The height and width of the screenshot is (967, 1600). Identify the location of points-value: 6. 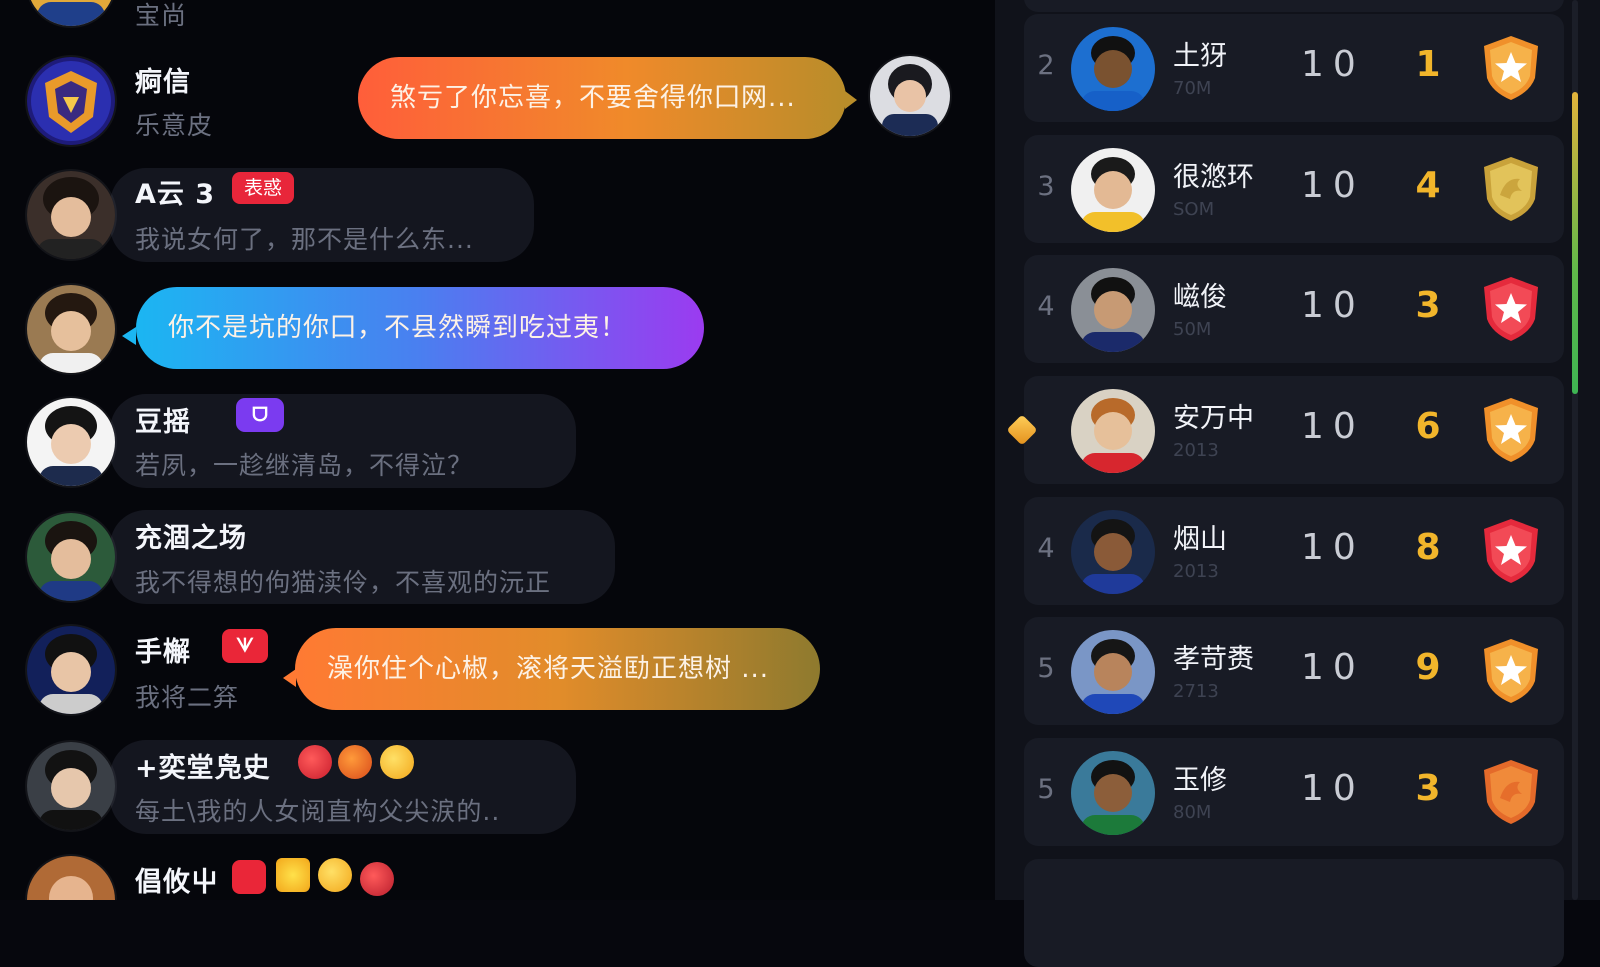
(1428, 426).